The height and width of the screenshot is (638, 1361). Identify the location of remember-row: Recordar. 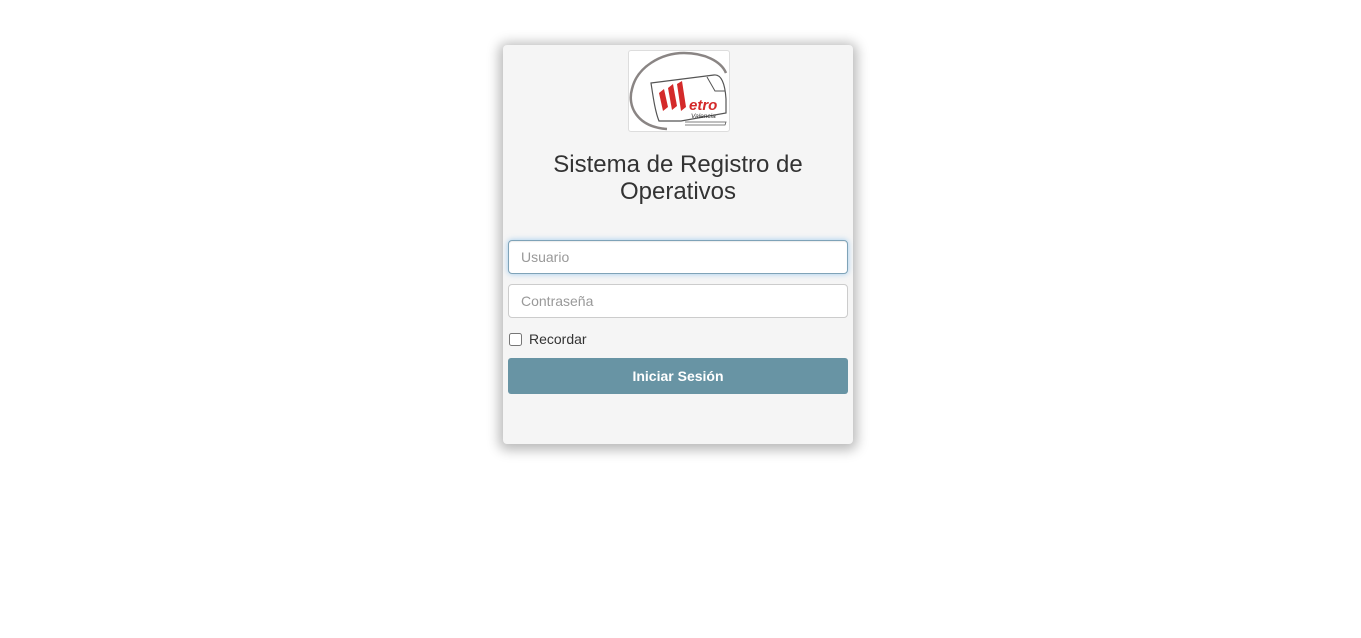
(547, 339).